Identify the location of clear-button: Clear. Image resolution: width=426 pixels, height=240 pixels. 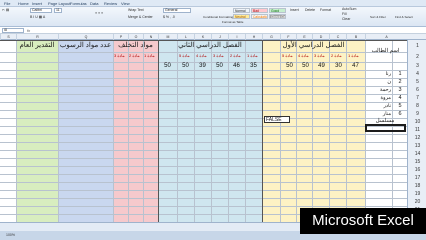
(346, 19).